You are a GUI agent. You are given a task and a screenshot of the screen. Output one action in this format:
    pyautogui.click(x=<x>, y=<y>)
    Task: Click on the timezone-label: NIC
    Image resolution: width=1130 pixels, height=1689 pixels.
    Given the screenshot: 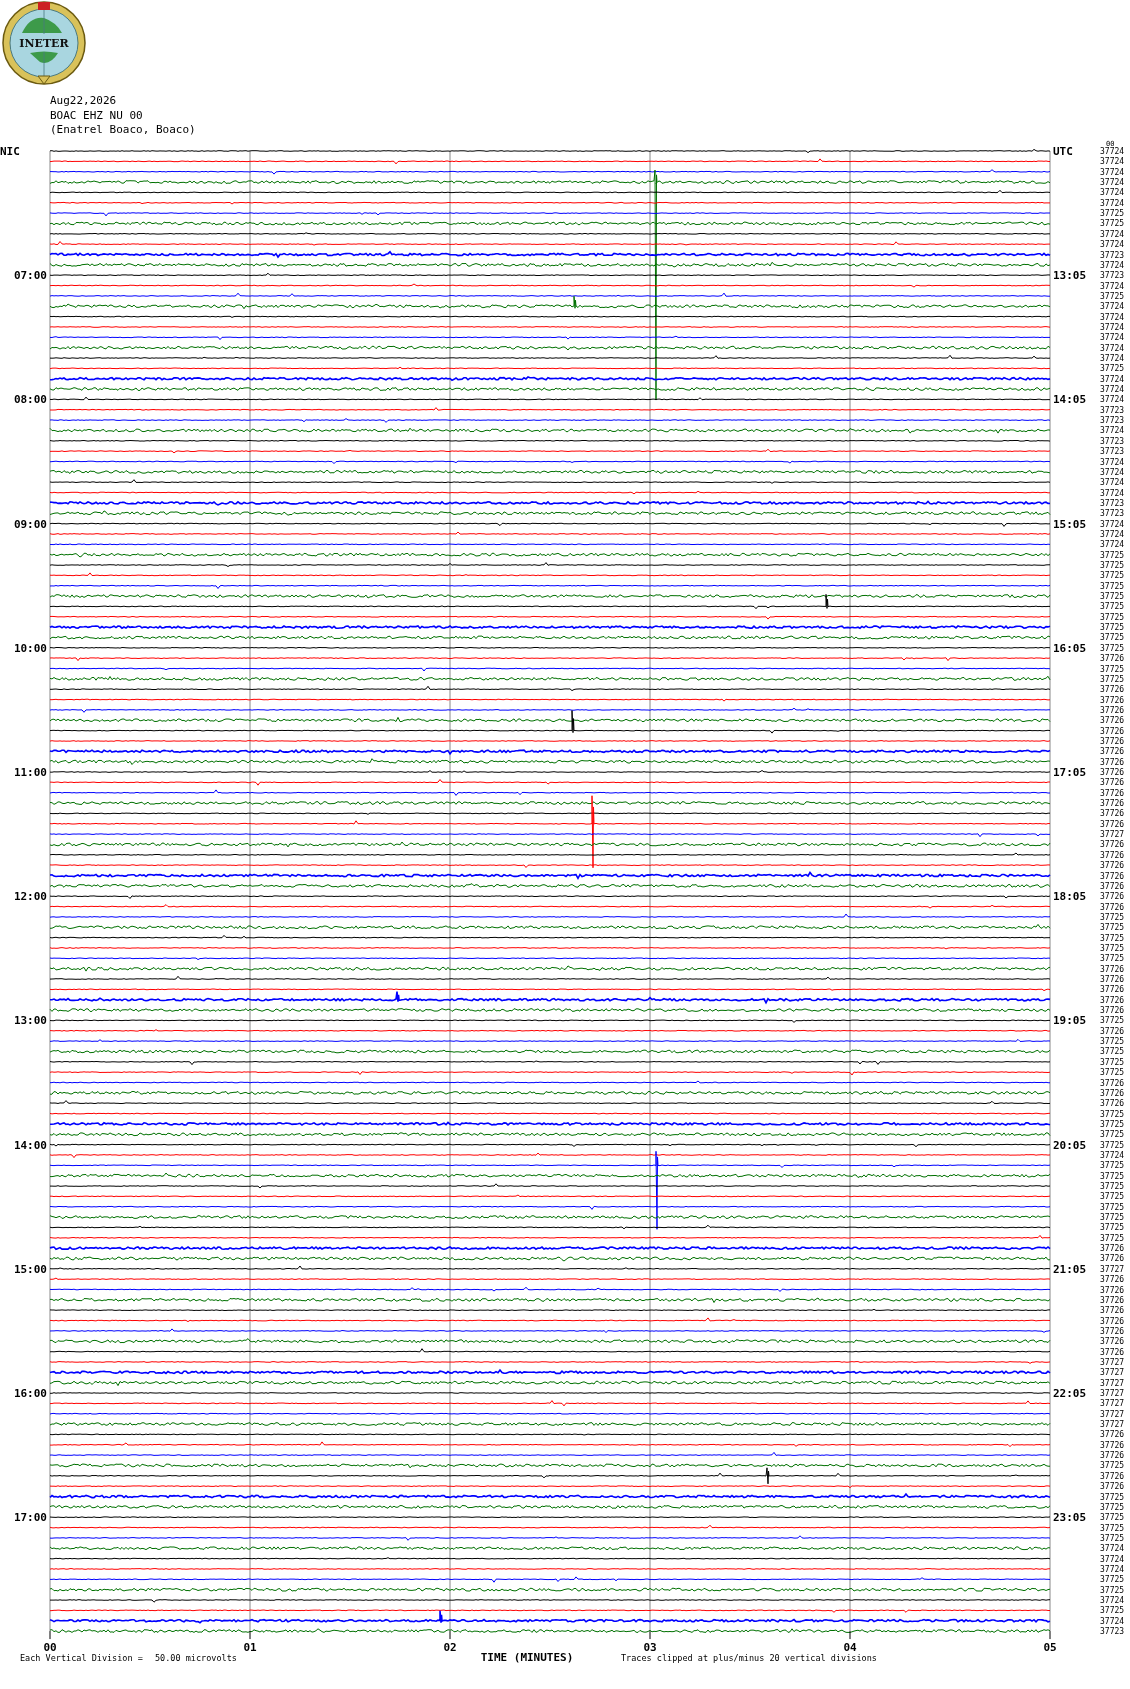 What is the action you would take?
    pyautogui.click(x=10, y=151)
    